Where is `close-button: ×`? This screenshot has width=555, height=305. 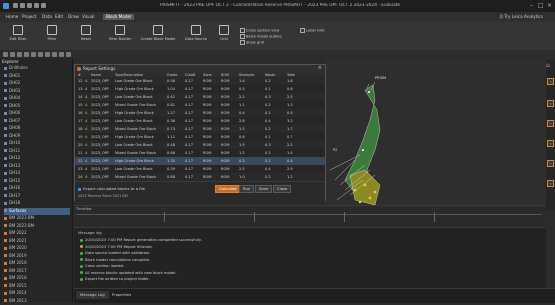 close-button: × is located at coordinates (549, 5).